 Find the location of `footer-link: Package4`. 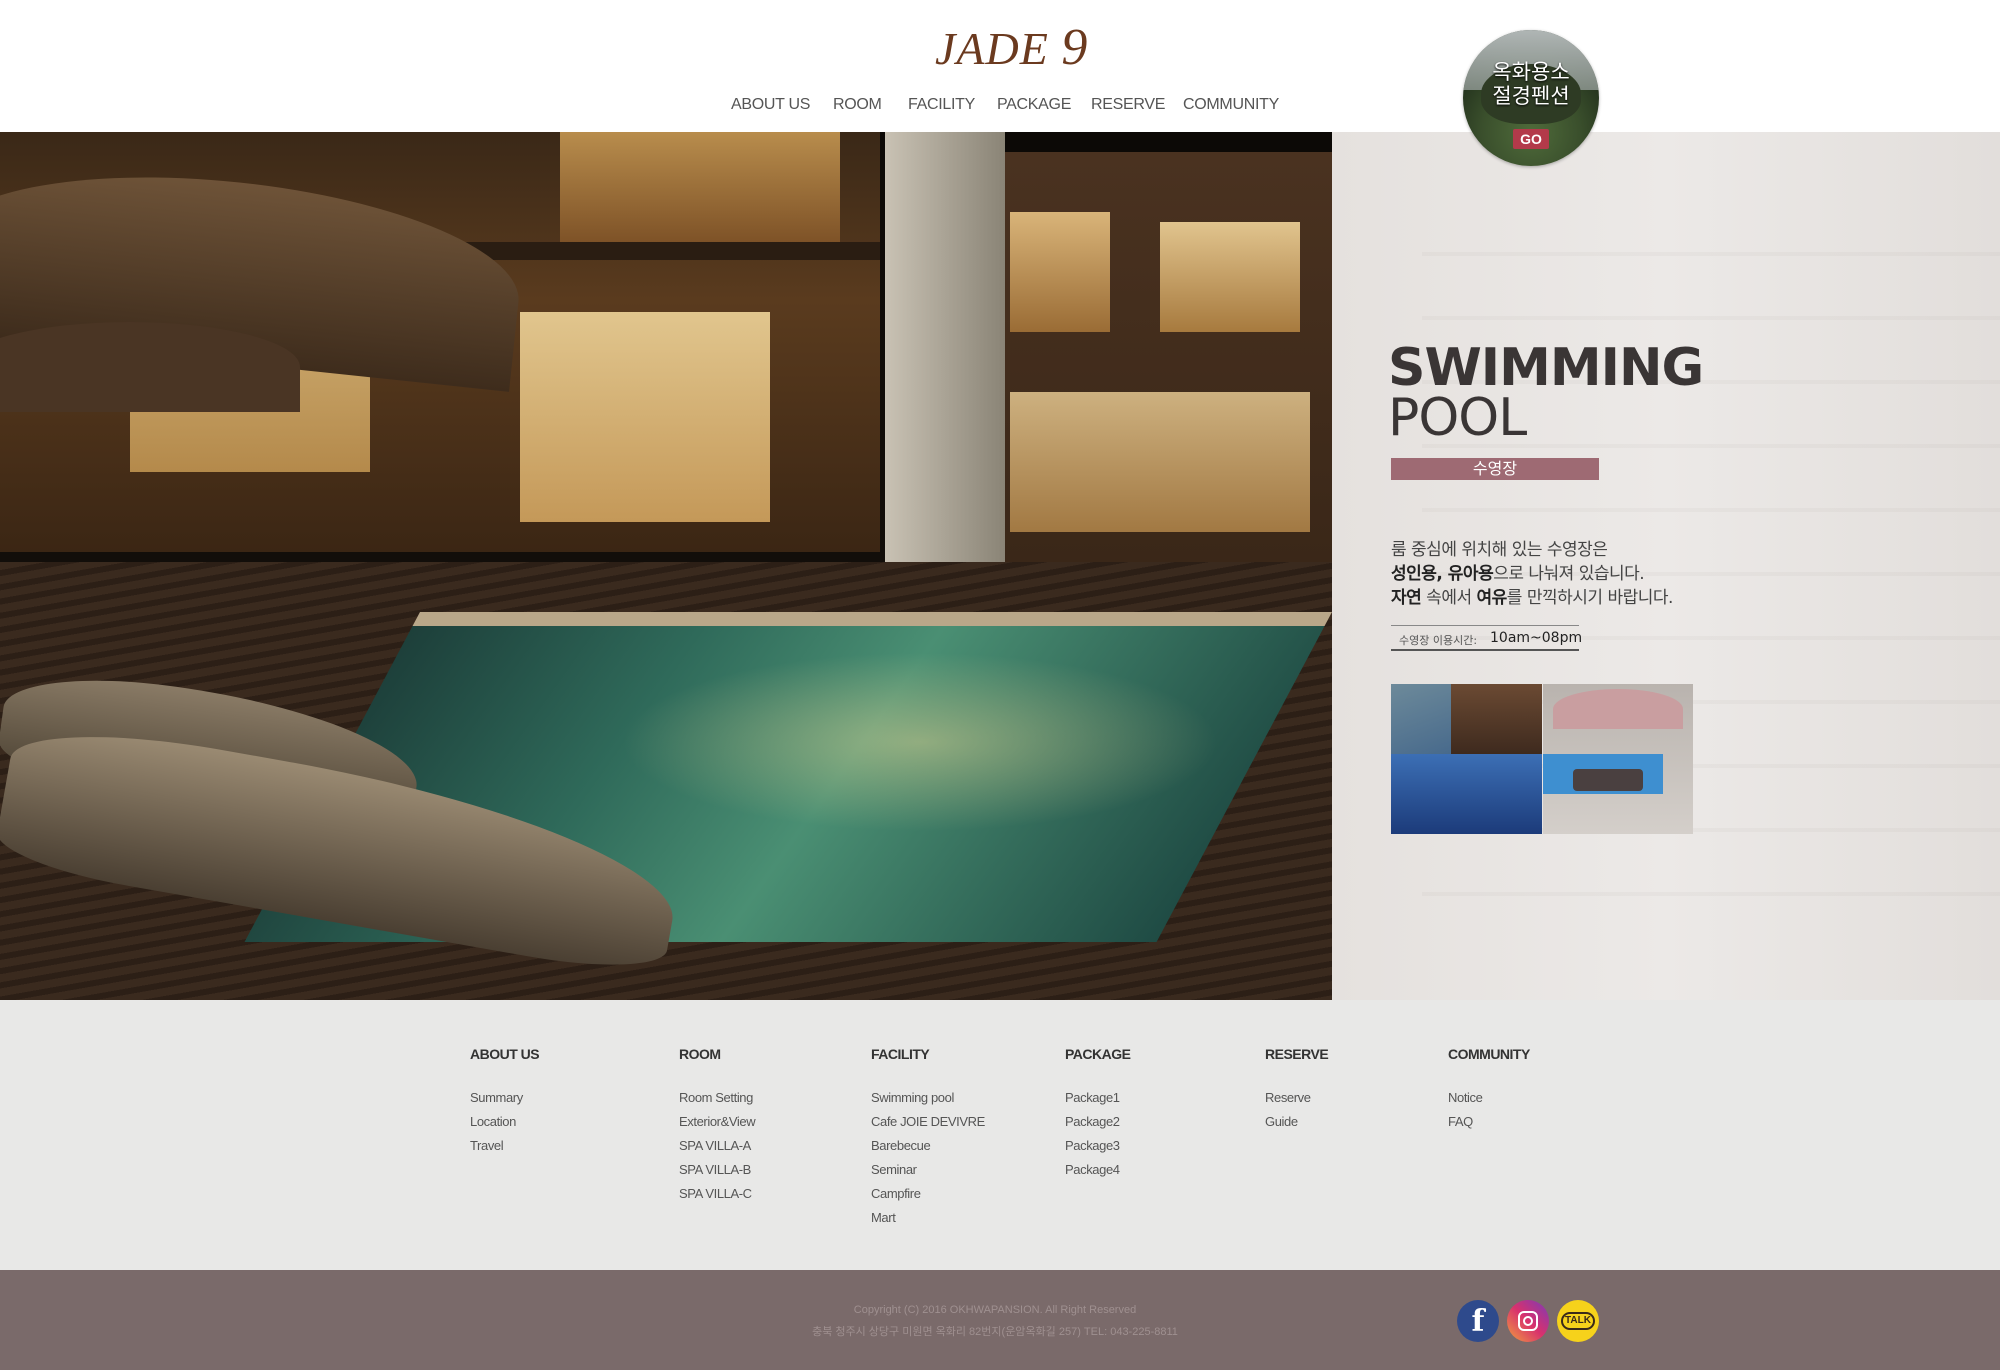

footer-link: Package4 is located at coordinates (1097, 1170).